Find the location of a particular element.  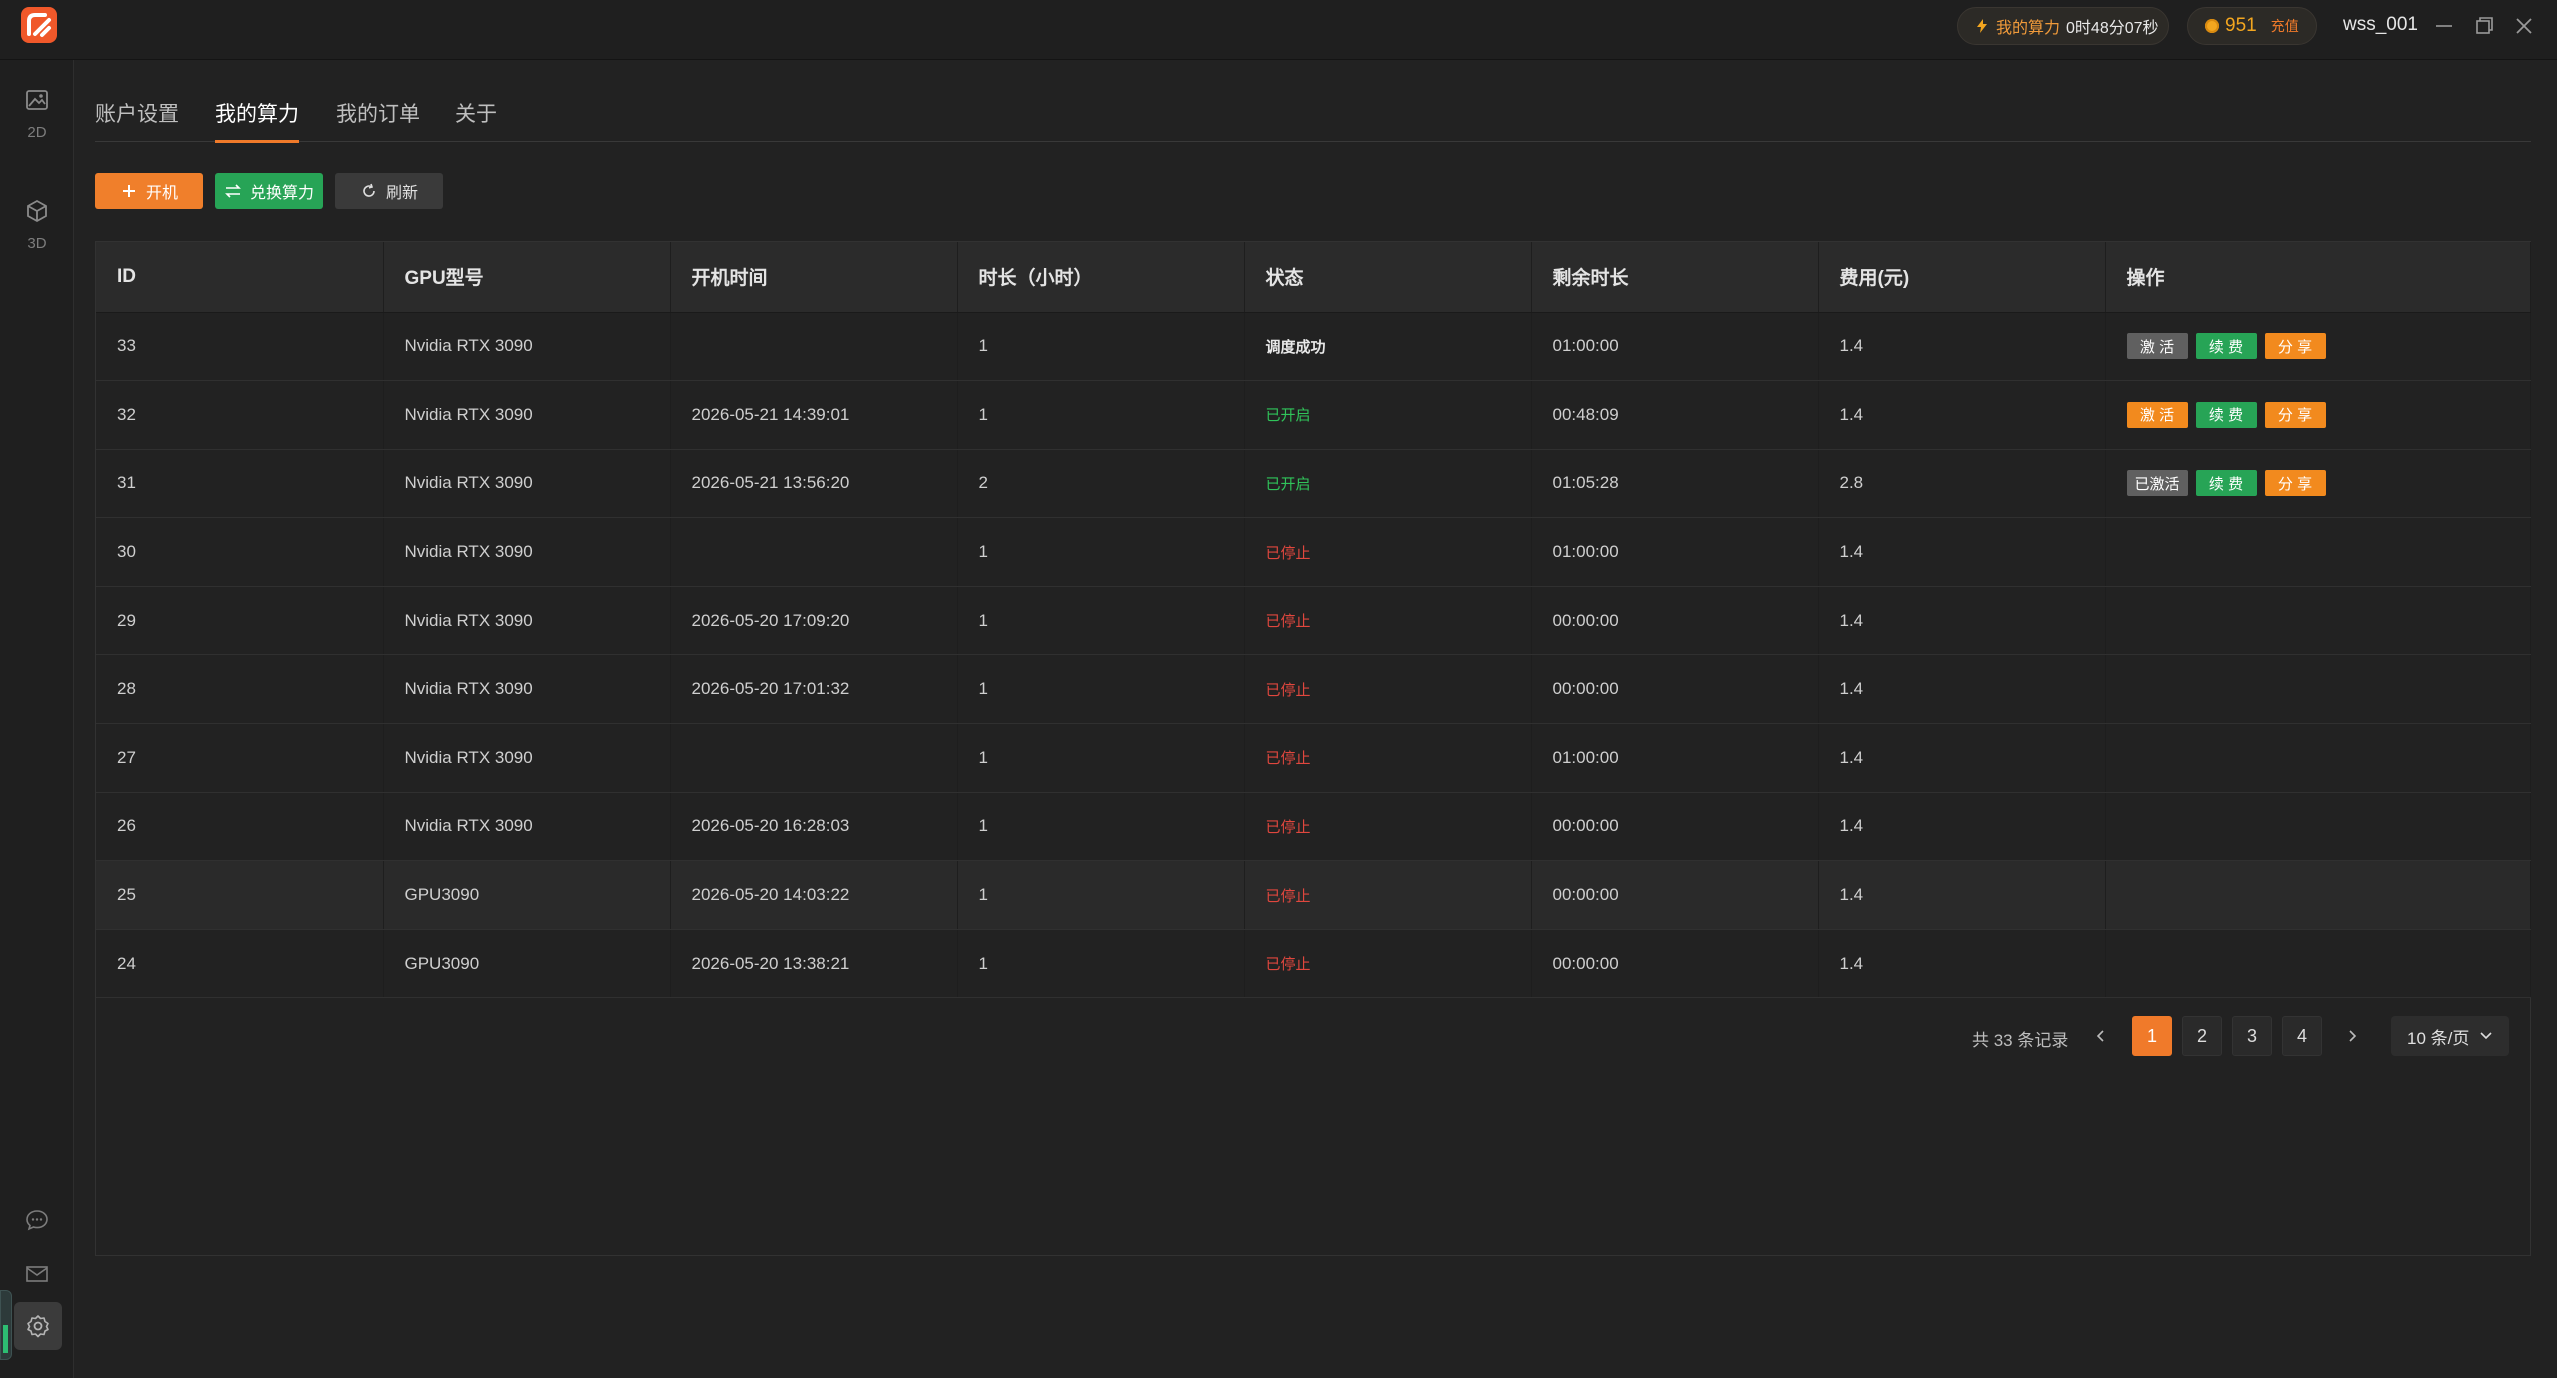

table-row: 27 Nvidia RTX 3090 1 已停止 01:00:00 1.4 is located at coordinates (1313, 758).